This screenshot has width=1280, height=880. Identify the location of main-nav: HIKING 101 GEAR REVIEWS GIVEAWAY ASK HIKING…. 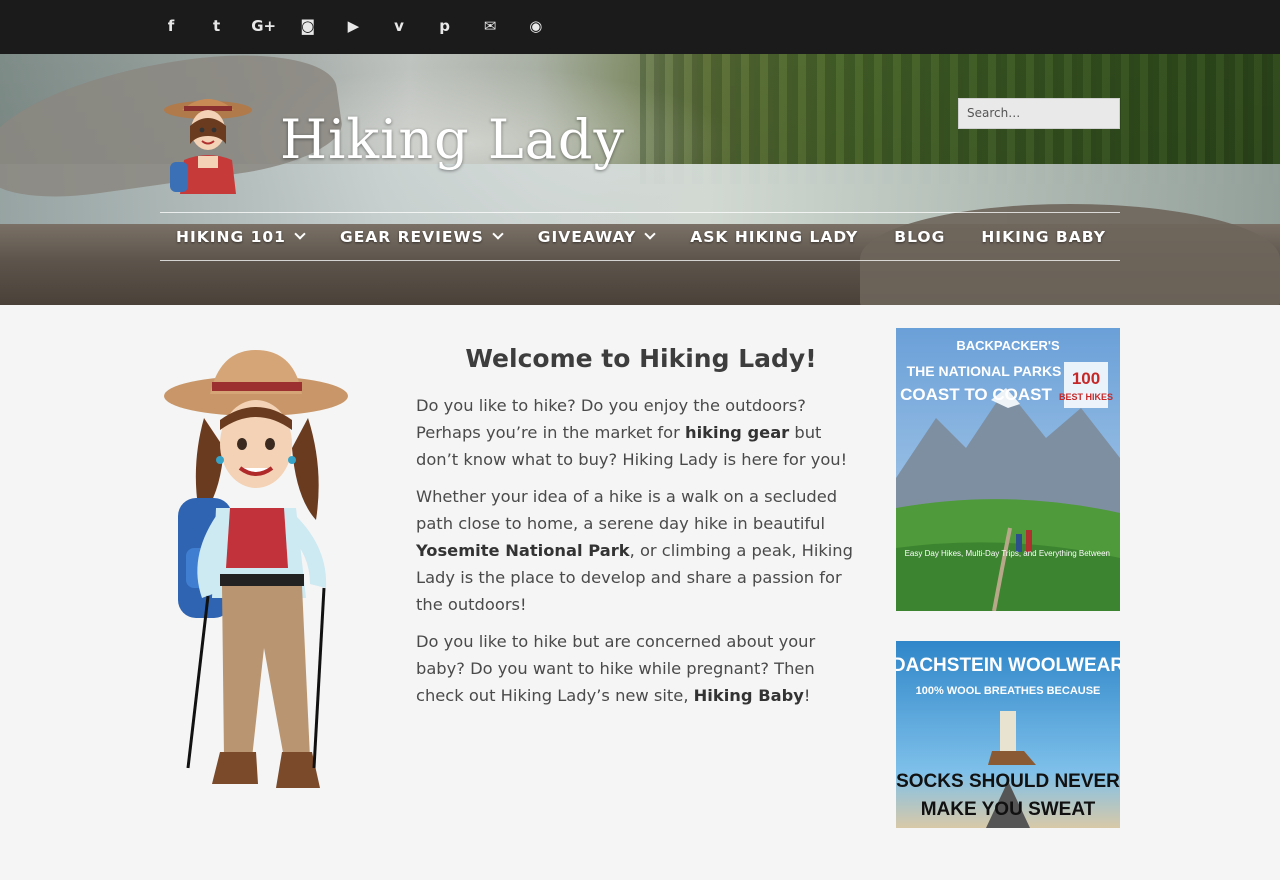
(640, 236).